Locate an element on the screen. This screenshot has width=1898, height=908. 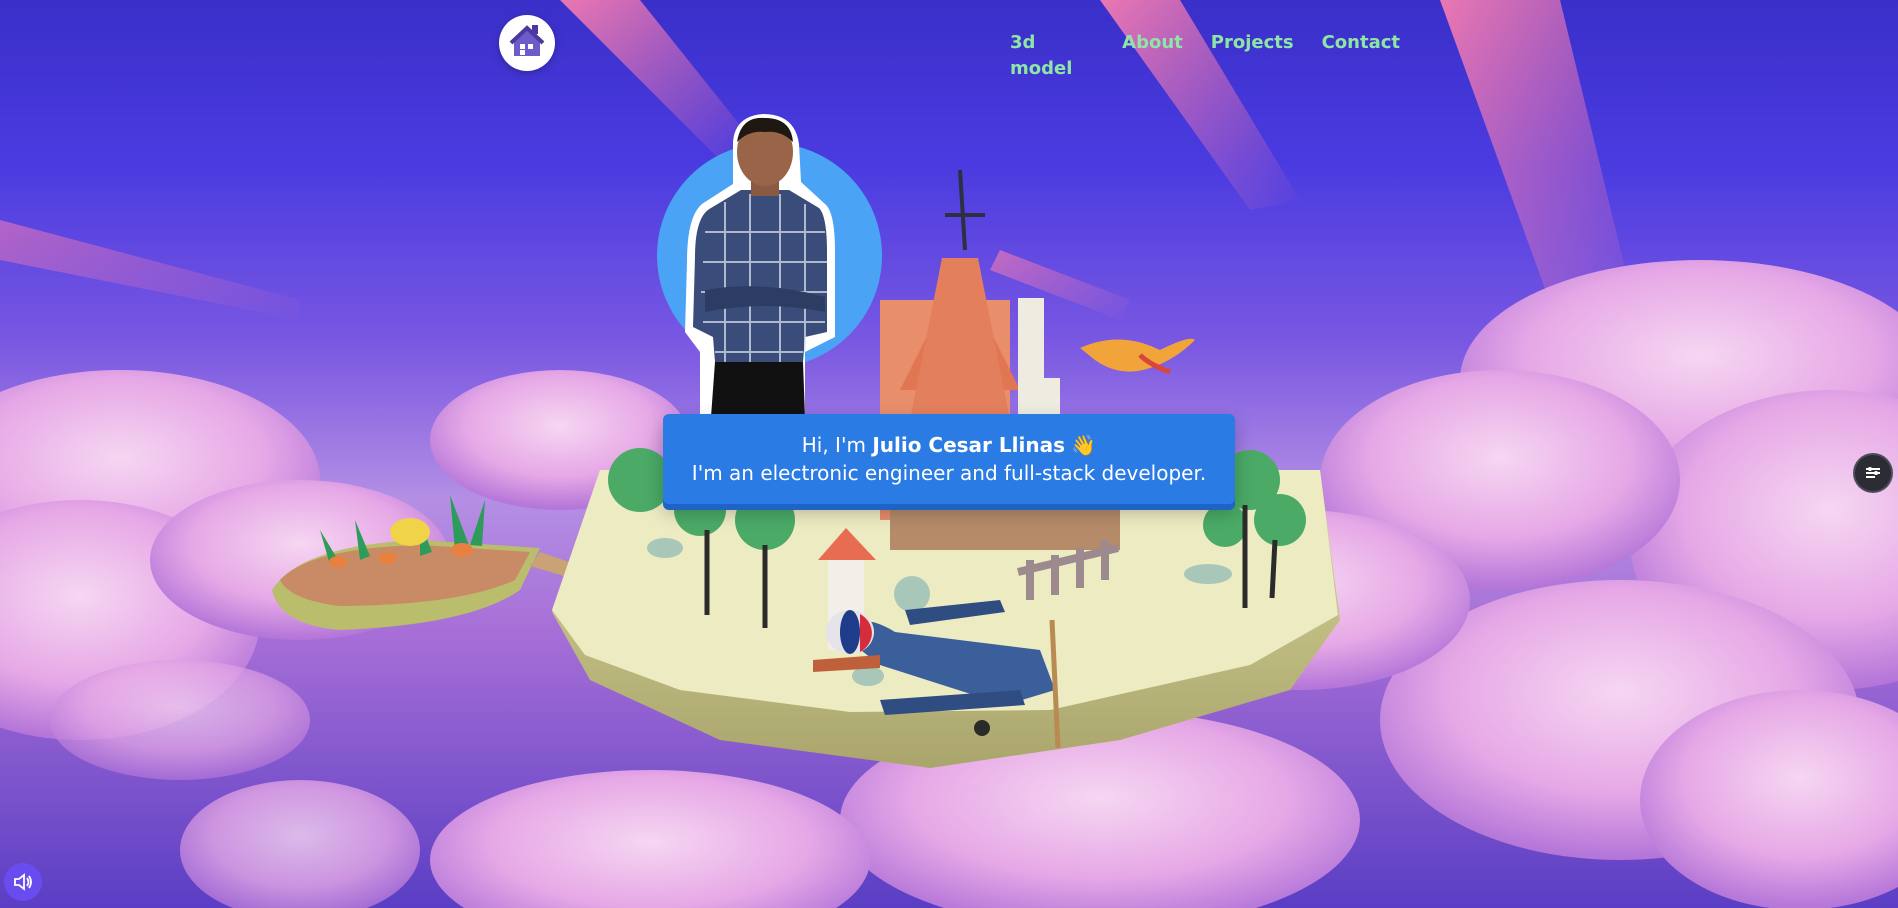
intro-greeting-line: Hi, I'm Julio Cesar Llinas 👋 is located at coordinates (949, 445).